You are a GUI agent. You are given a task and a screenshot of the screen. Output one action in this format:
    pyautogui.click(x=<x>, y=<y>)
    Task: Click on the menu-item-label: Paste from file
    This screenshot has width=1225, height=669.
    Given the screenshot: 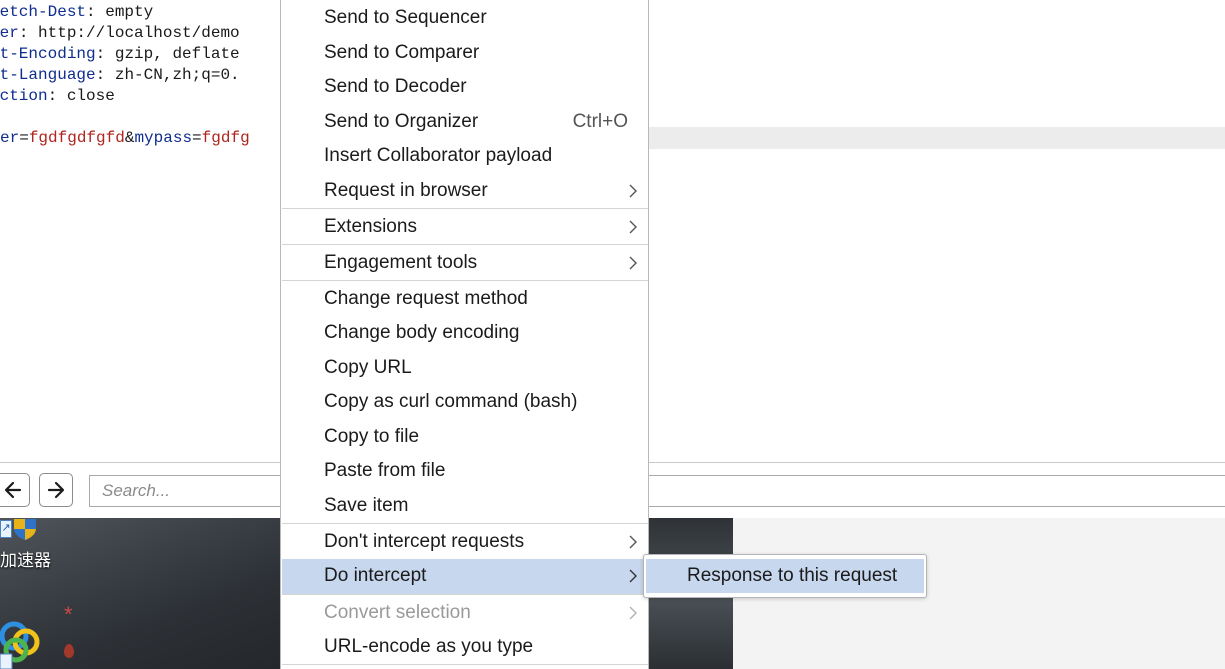 What is the action you would take?
    pyautogui.click(x=385, y=470)
    